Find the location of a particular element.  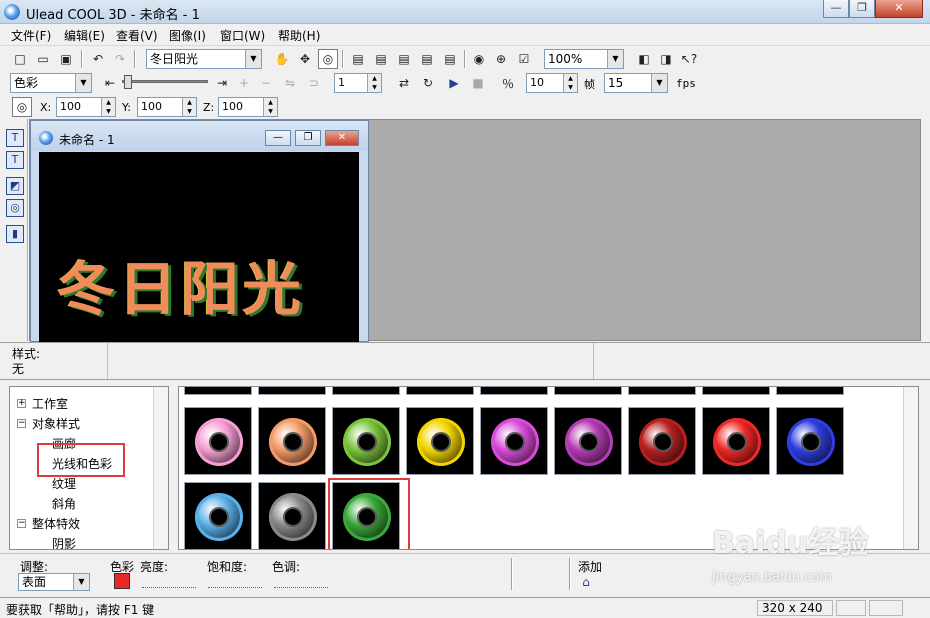

keyframe-icon: ％ is located at coordinates (508, 83).